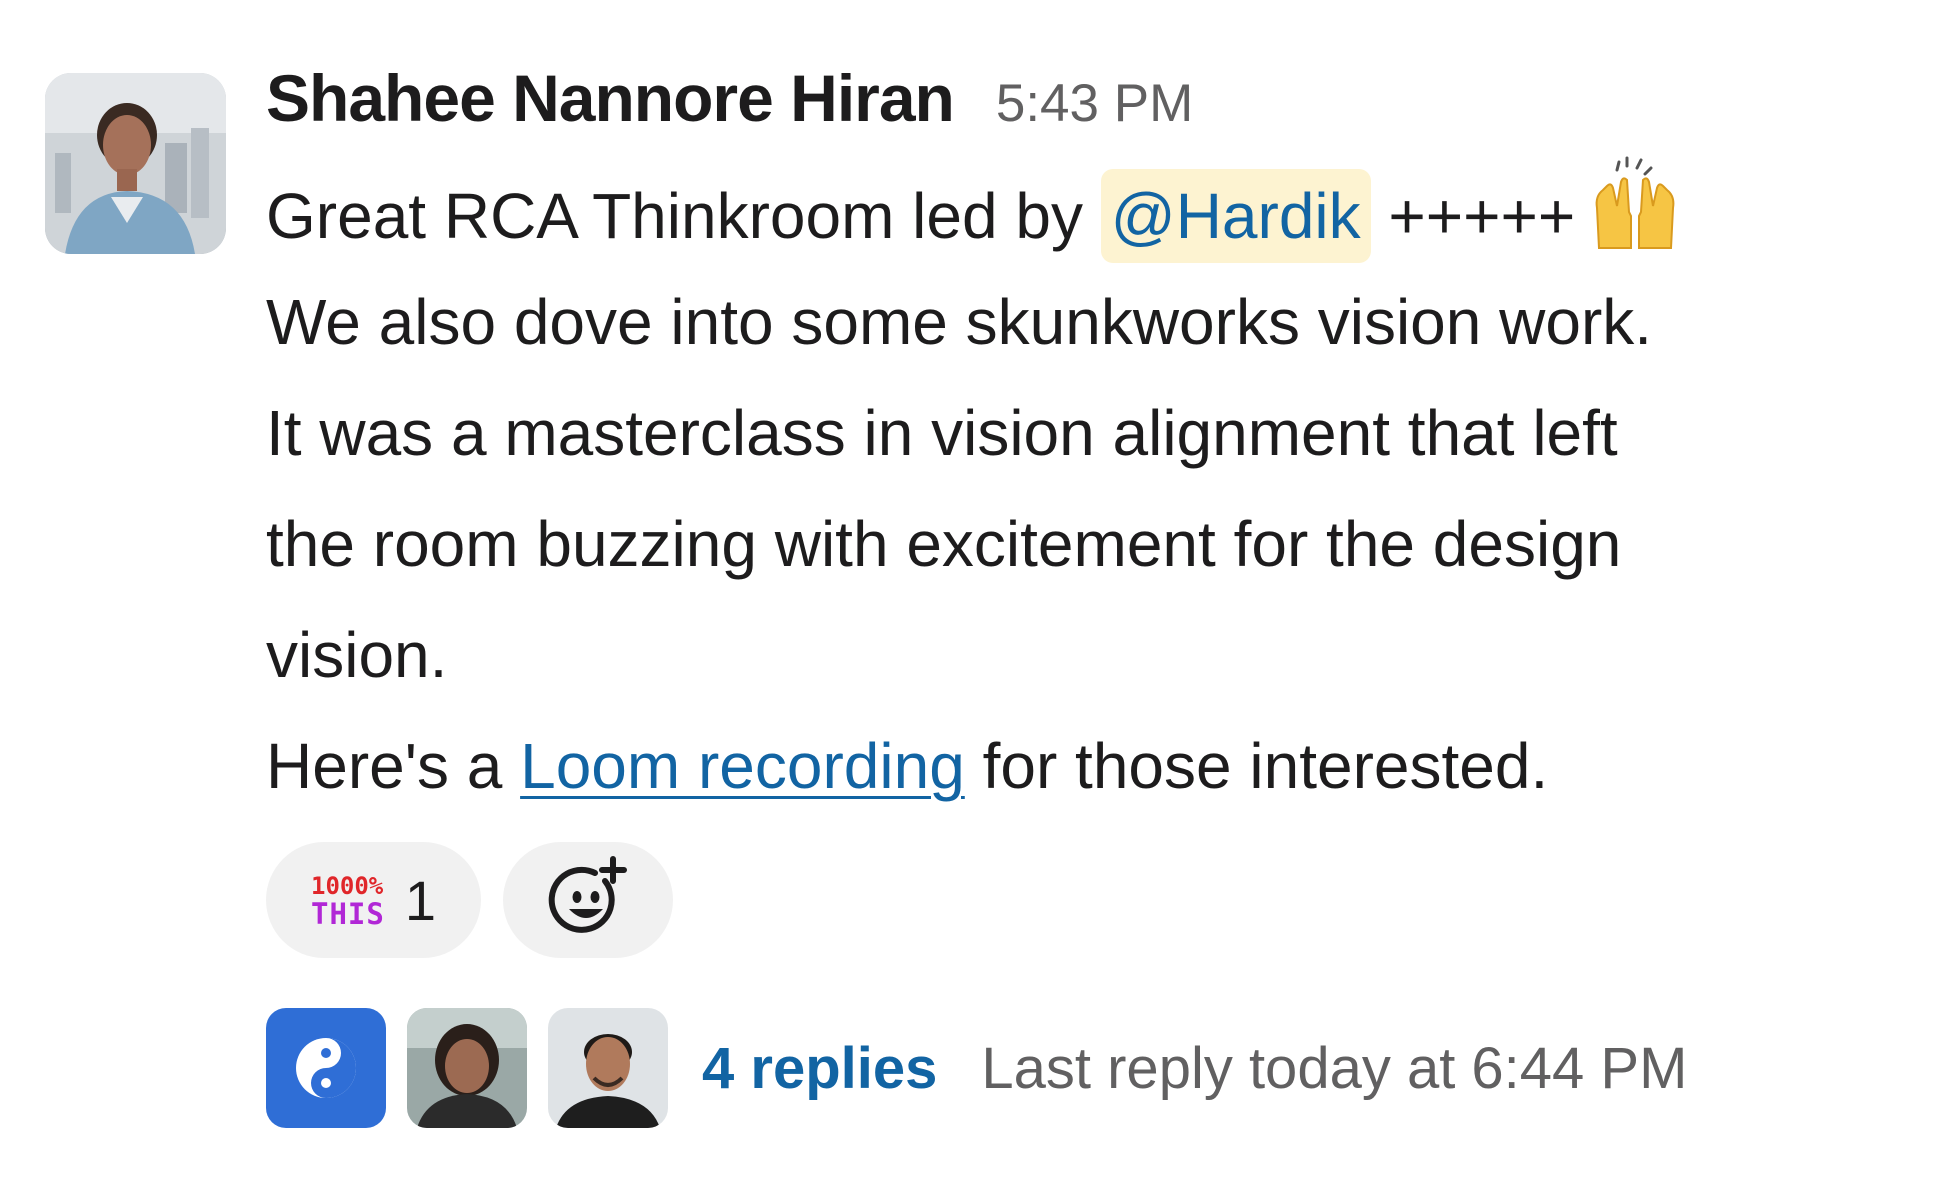 Image resolution: width=1956 pixels, height=1200 pixels. Describe the element at coordinates (1334, 1068) in the screenshot. I see `last-reply-text: Last reply today at 6:44 PM` at that location.